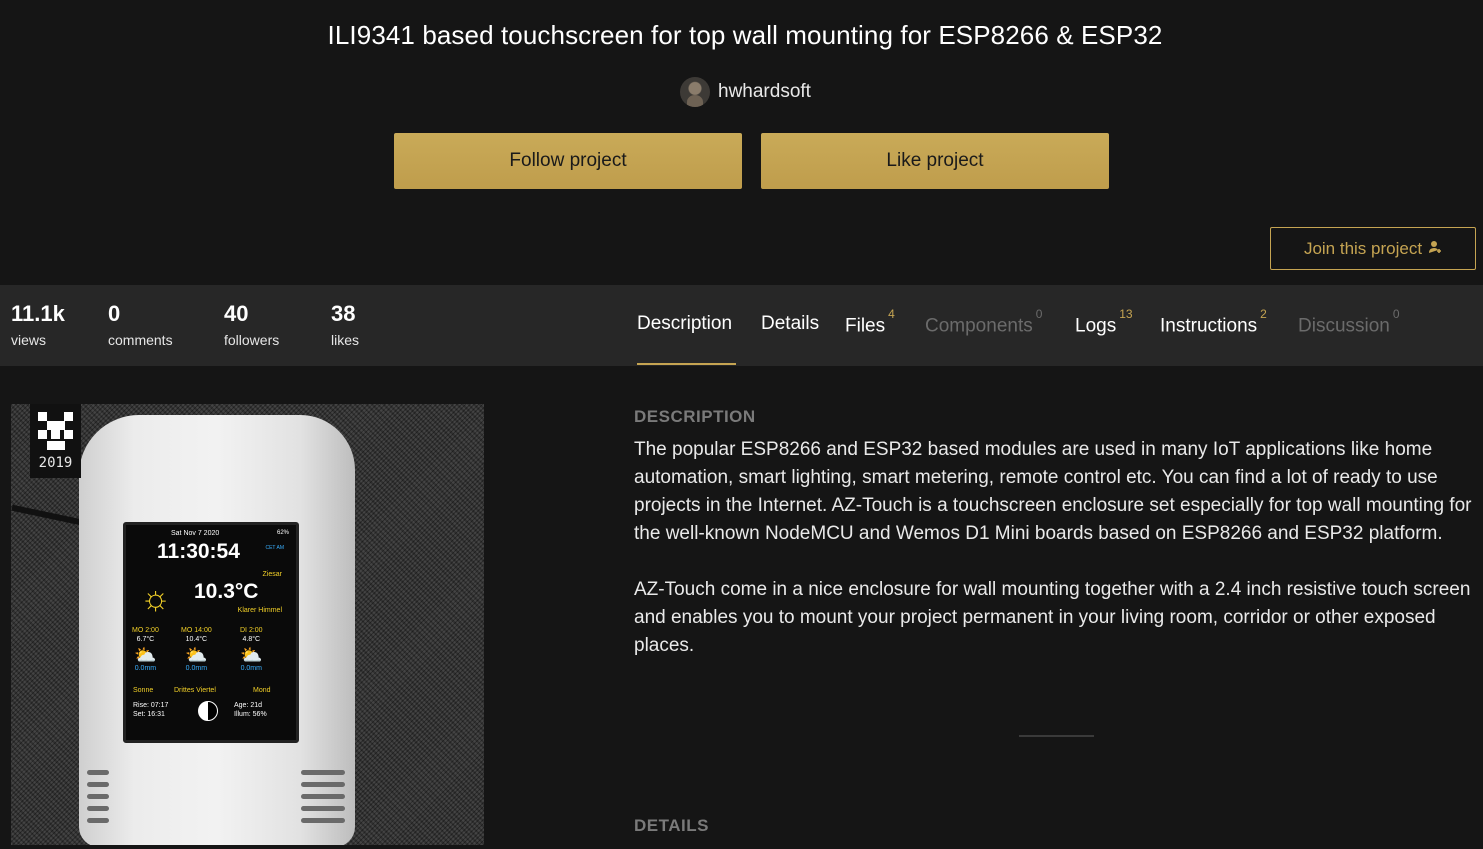 Image resolution: width=1483 pixels, height=849 pixels. Describe the element at coordinates (686, 364) in the screenshot. I see `active-tab-indicator` at that location.